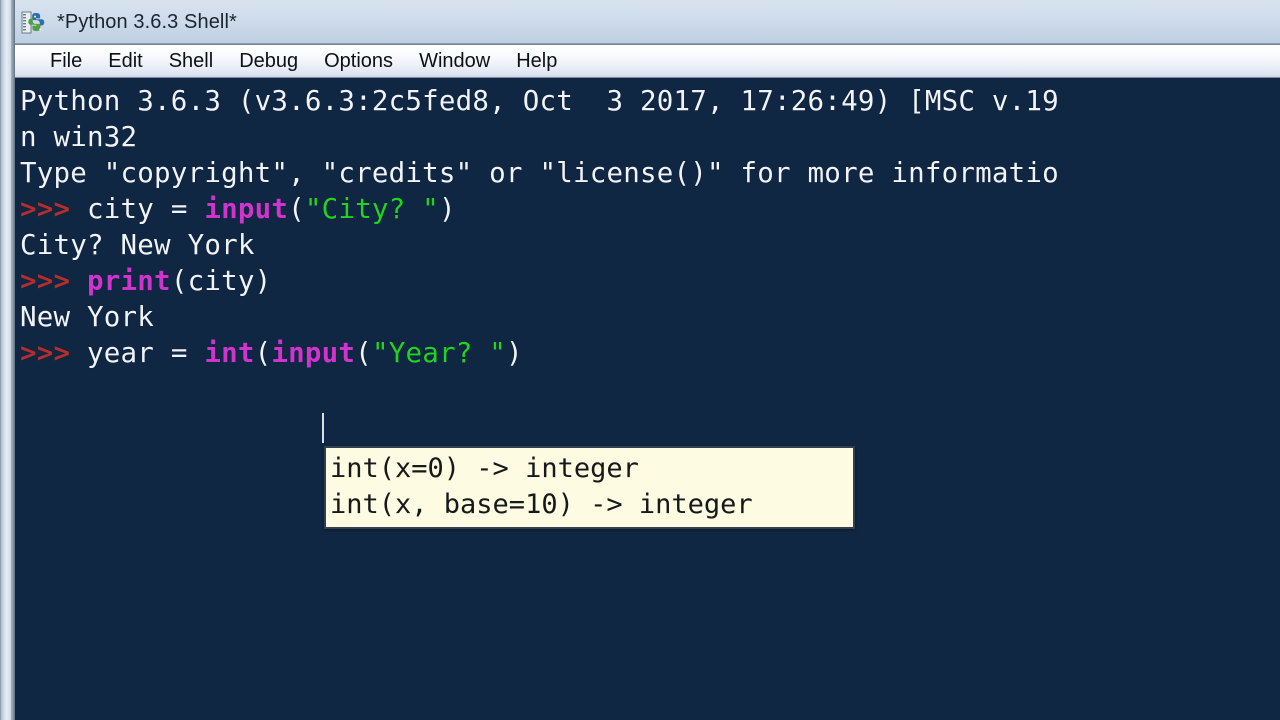  I want to click on console-token-builtin: print, so click(129, 281).